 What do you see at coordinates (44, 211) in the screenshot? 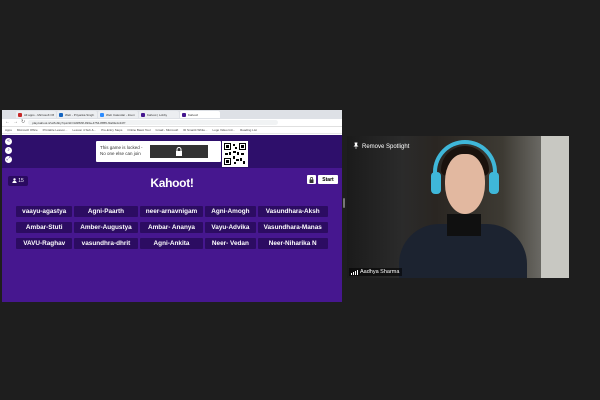
I see `player-name: vaayu-agastya` at bounding box center [44, 211].